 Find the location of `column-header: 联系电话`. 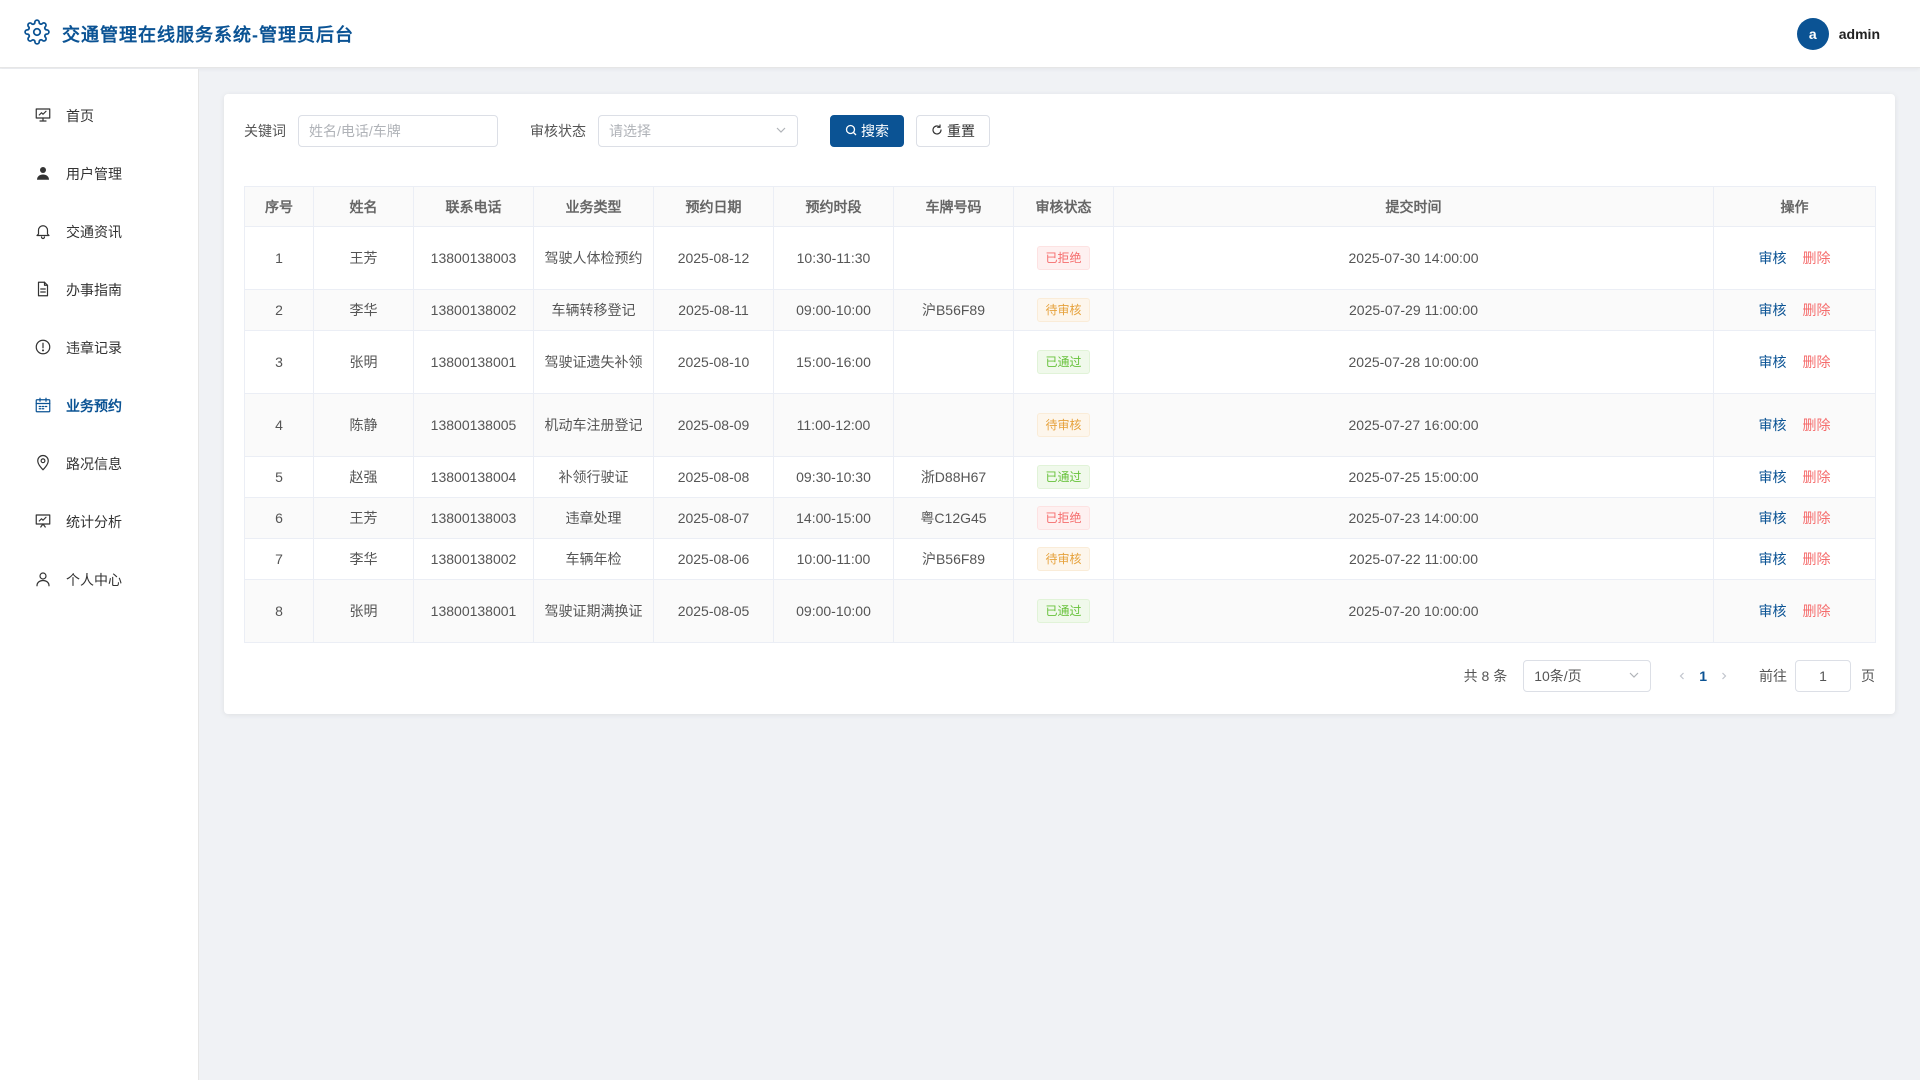

column-header: 联系电话 is located at coordinates (473, 206).